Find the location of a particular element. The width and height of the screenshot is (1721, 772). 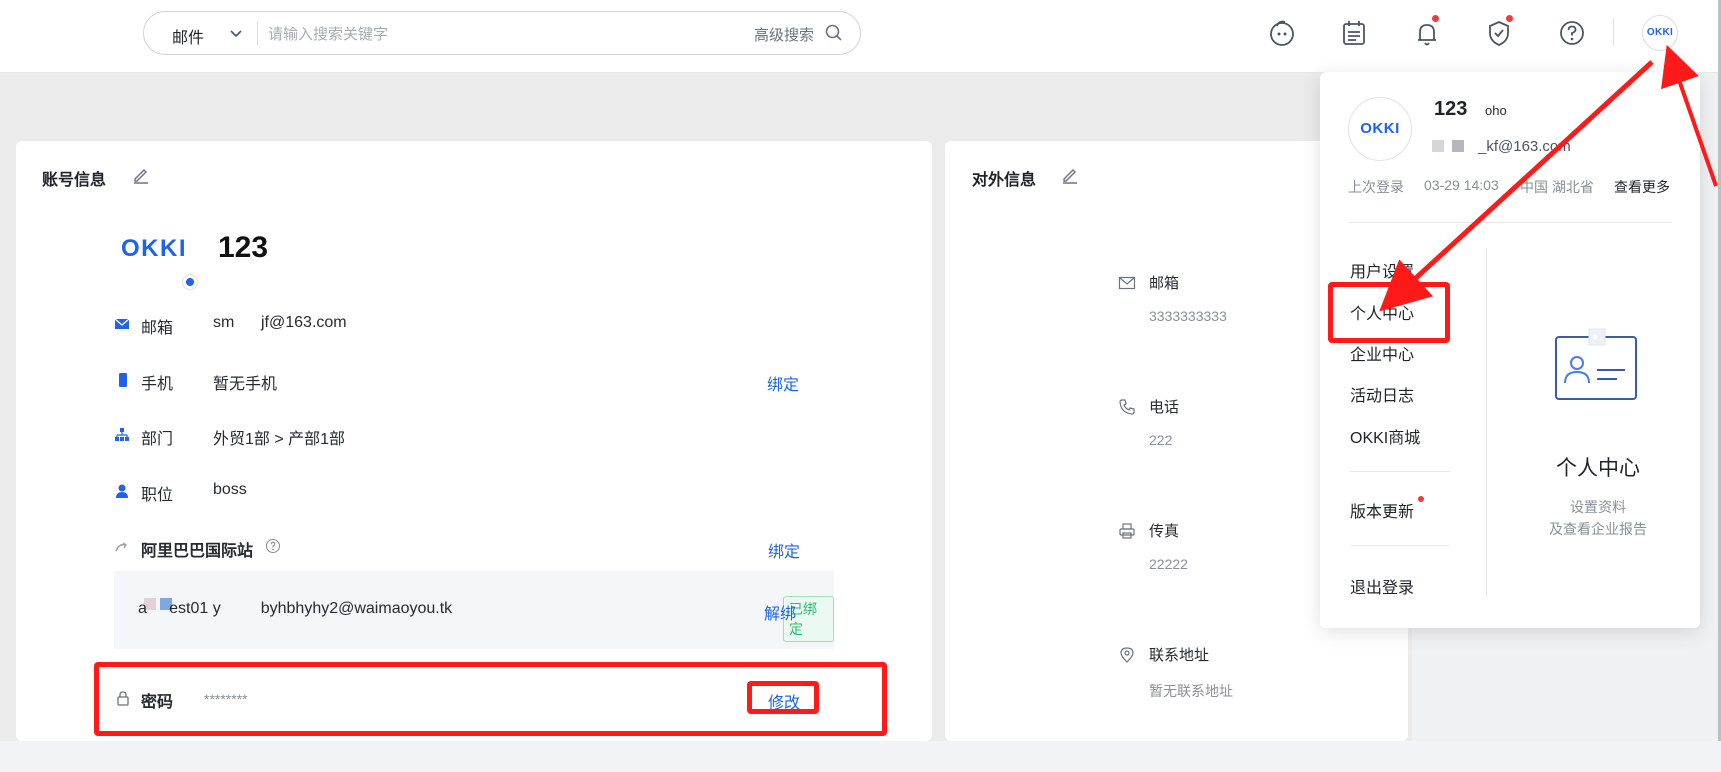

dropdown-vertical-divider is located at coordinates (1486, 423).